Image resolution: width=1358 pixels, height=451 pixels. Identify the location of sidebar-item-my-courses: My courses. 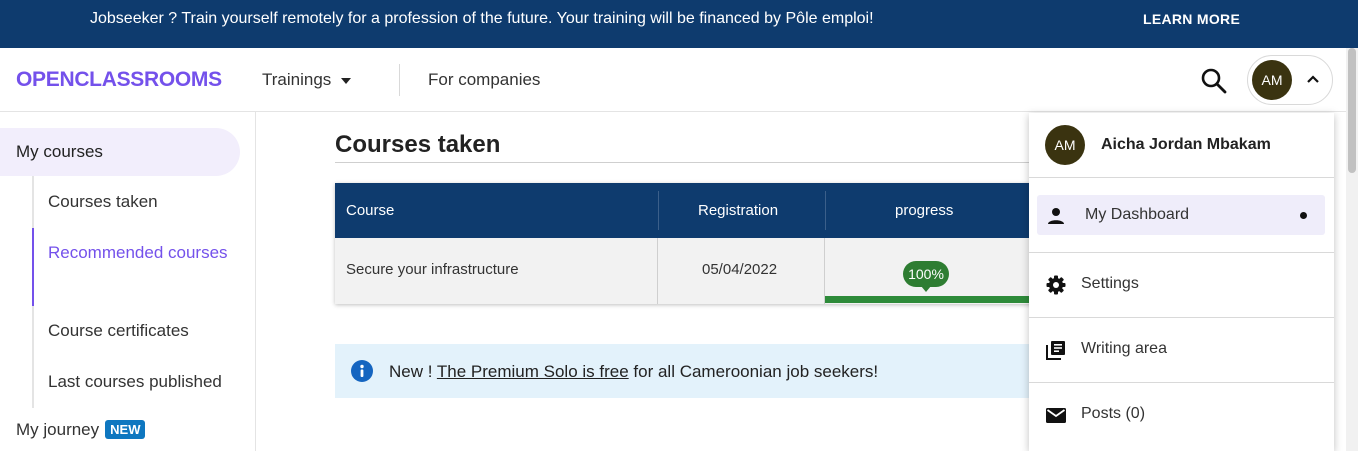
(120, 152).